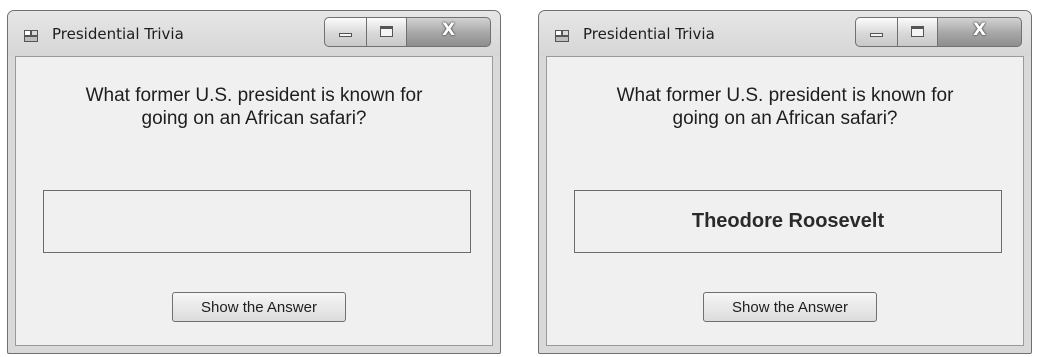 Image resolution: width=1037 pixels, height=357 pixels. I want to click on answer-text: Theodore Roosevelt, so click(788, 221).